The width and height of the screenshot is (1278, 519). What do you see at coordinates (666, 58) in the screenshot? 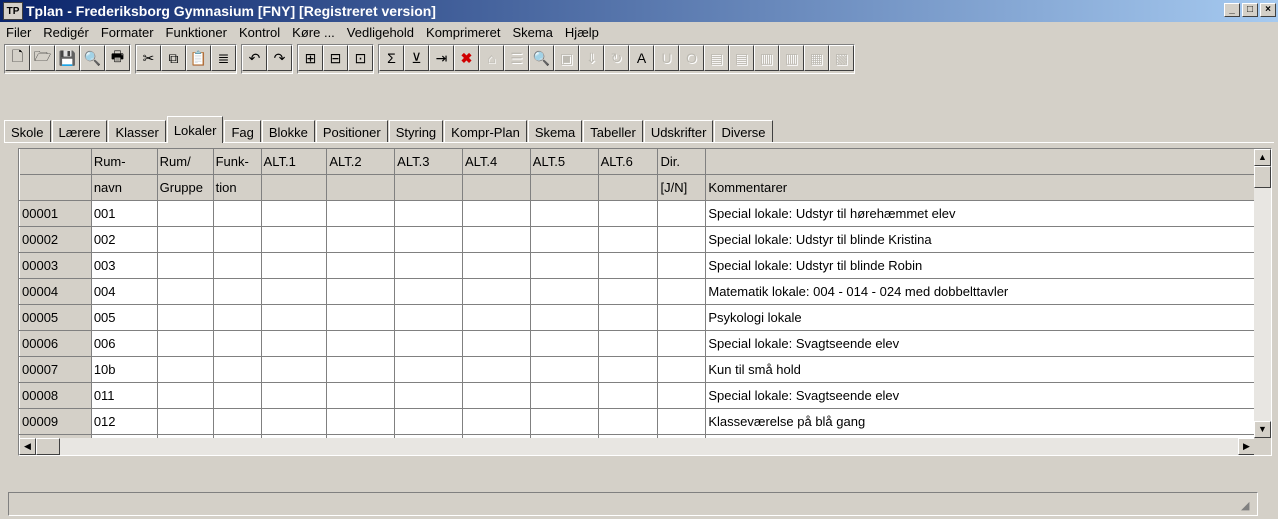
I see `u-box-button: U` at bounding box center [666, 58].